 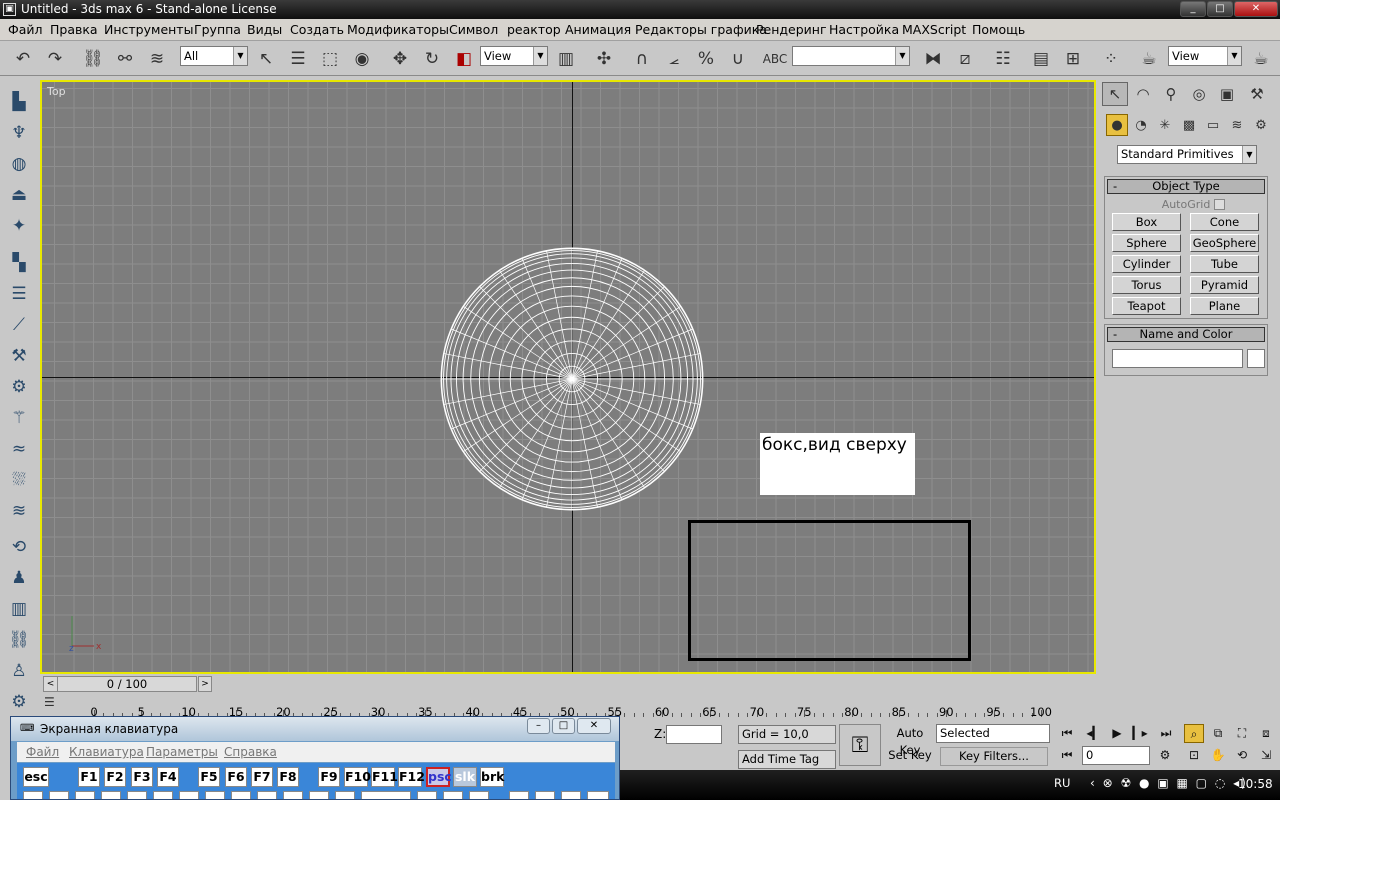 What do you see at coordinates (993, 733) in the screenshot?
I see `key-selection-dropdown: Selected` at bounding box center [993, 733].